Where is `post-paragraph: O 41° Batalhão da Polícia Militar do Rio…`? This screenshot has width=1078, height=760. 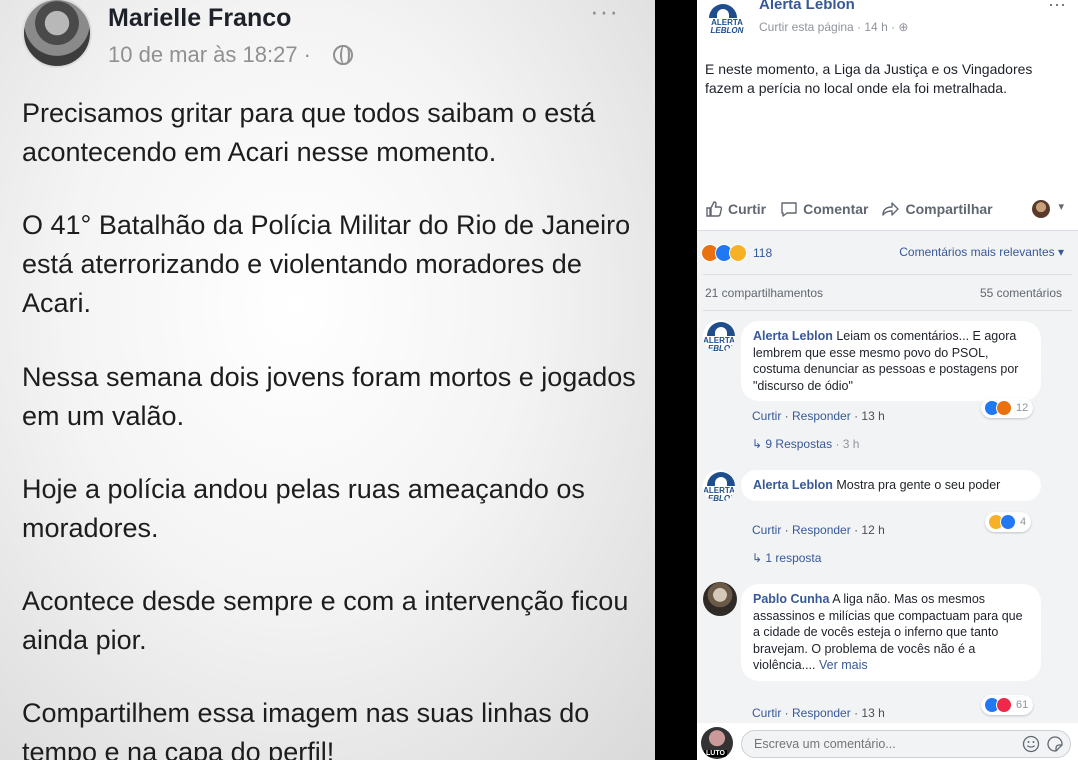
post-paragraph: O 41° Batalhão da Polícia Militar do Rio… is located at coordinates (326, 264).